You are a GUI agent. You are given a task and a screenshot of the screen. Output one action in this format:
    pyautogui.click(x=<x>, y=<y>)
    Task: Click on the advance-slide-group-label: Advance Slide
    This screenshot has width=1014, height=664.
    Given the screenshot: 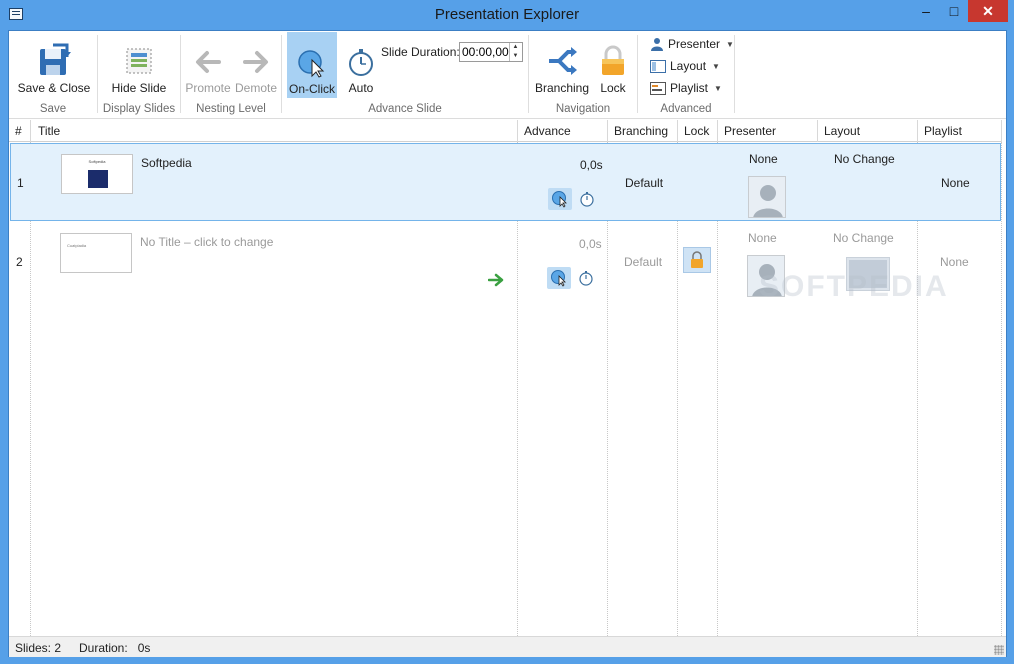 What is the action you would take?
    pyautogui.click(x=405, y=109)
    